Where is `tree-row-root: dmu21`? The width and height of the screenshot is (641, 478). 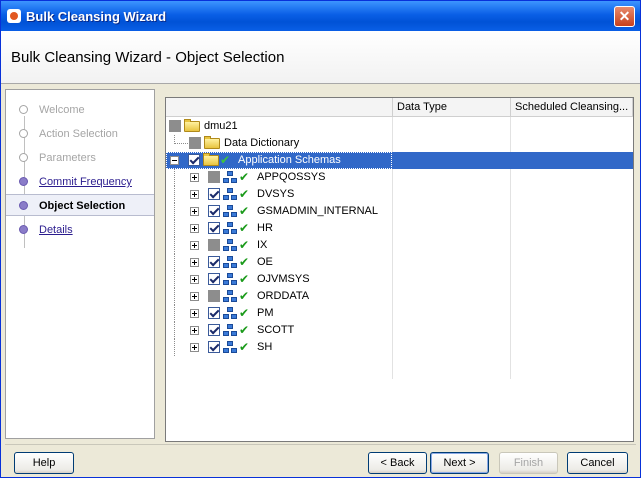
tree-row-root: dmu21 is located at coordinates (399, 126).